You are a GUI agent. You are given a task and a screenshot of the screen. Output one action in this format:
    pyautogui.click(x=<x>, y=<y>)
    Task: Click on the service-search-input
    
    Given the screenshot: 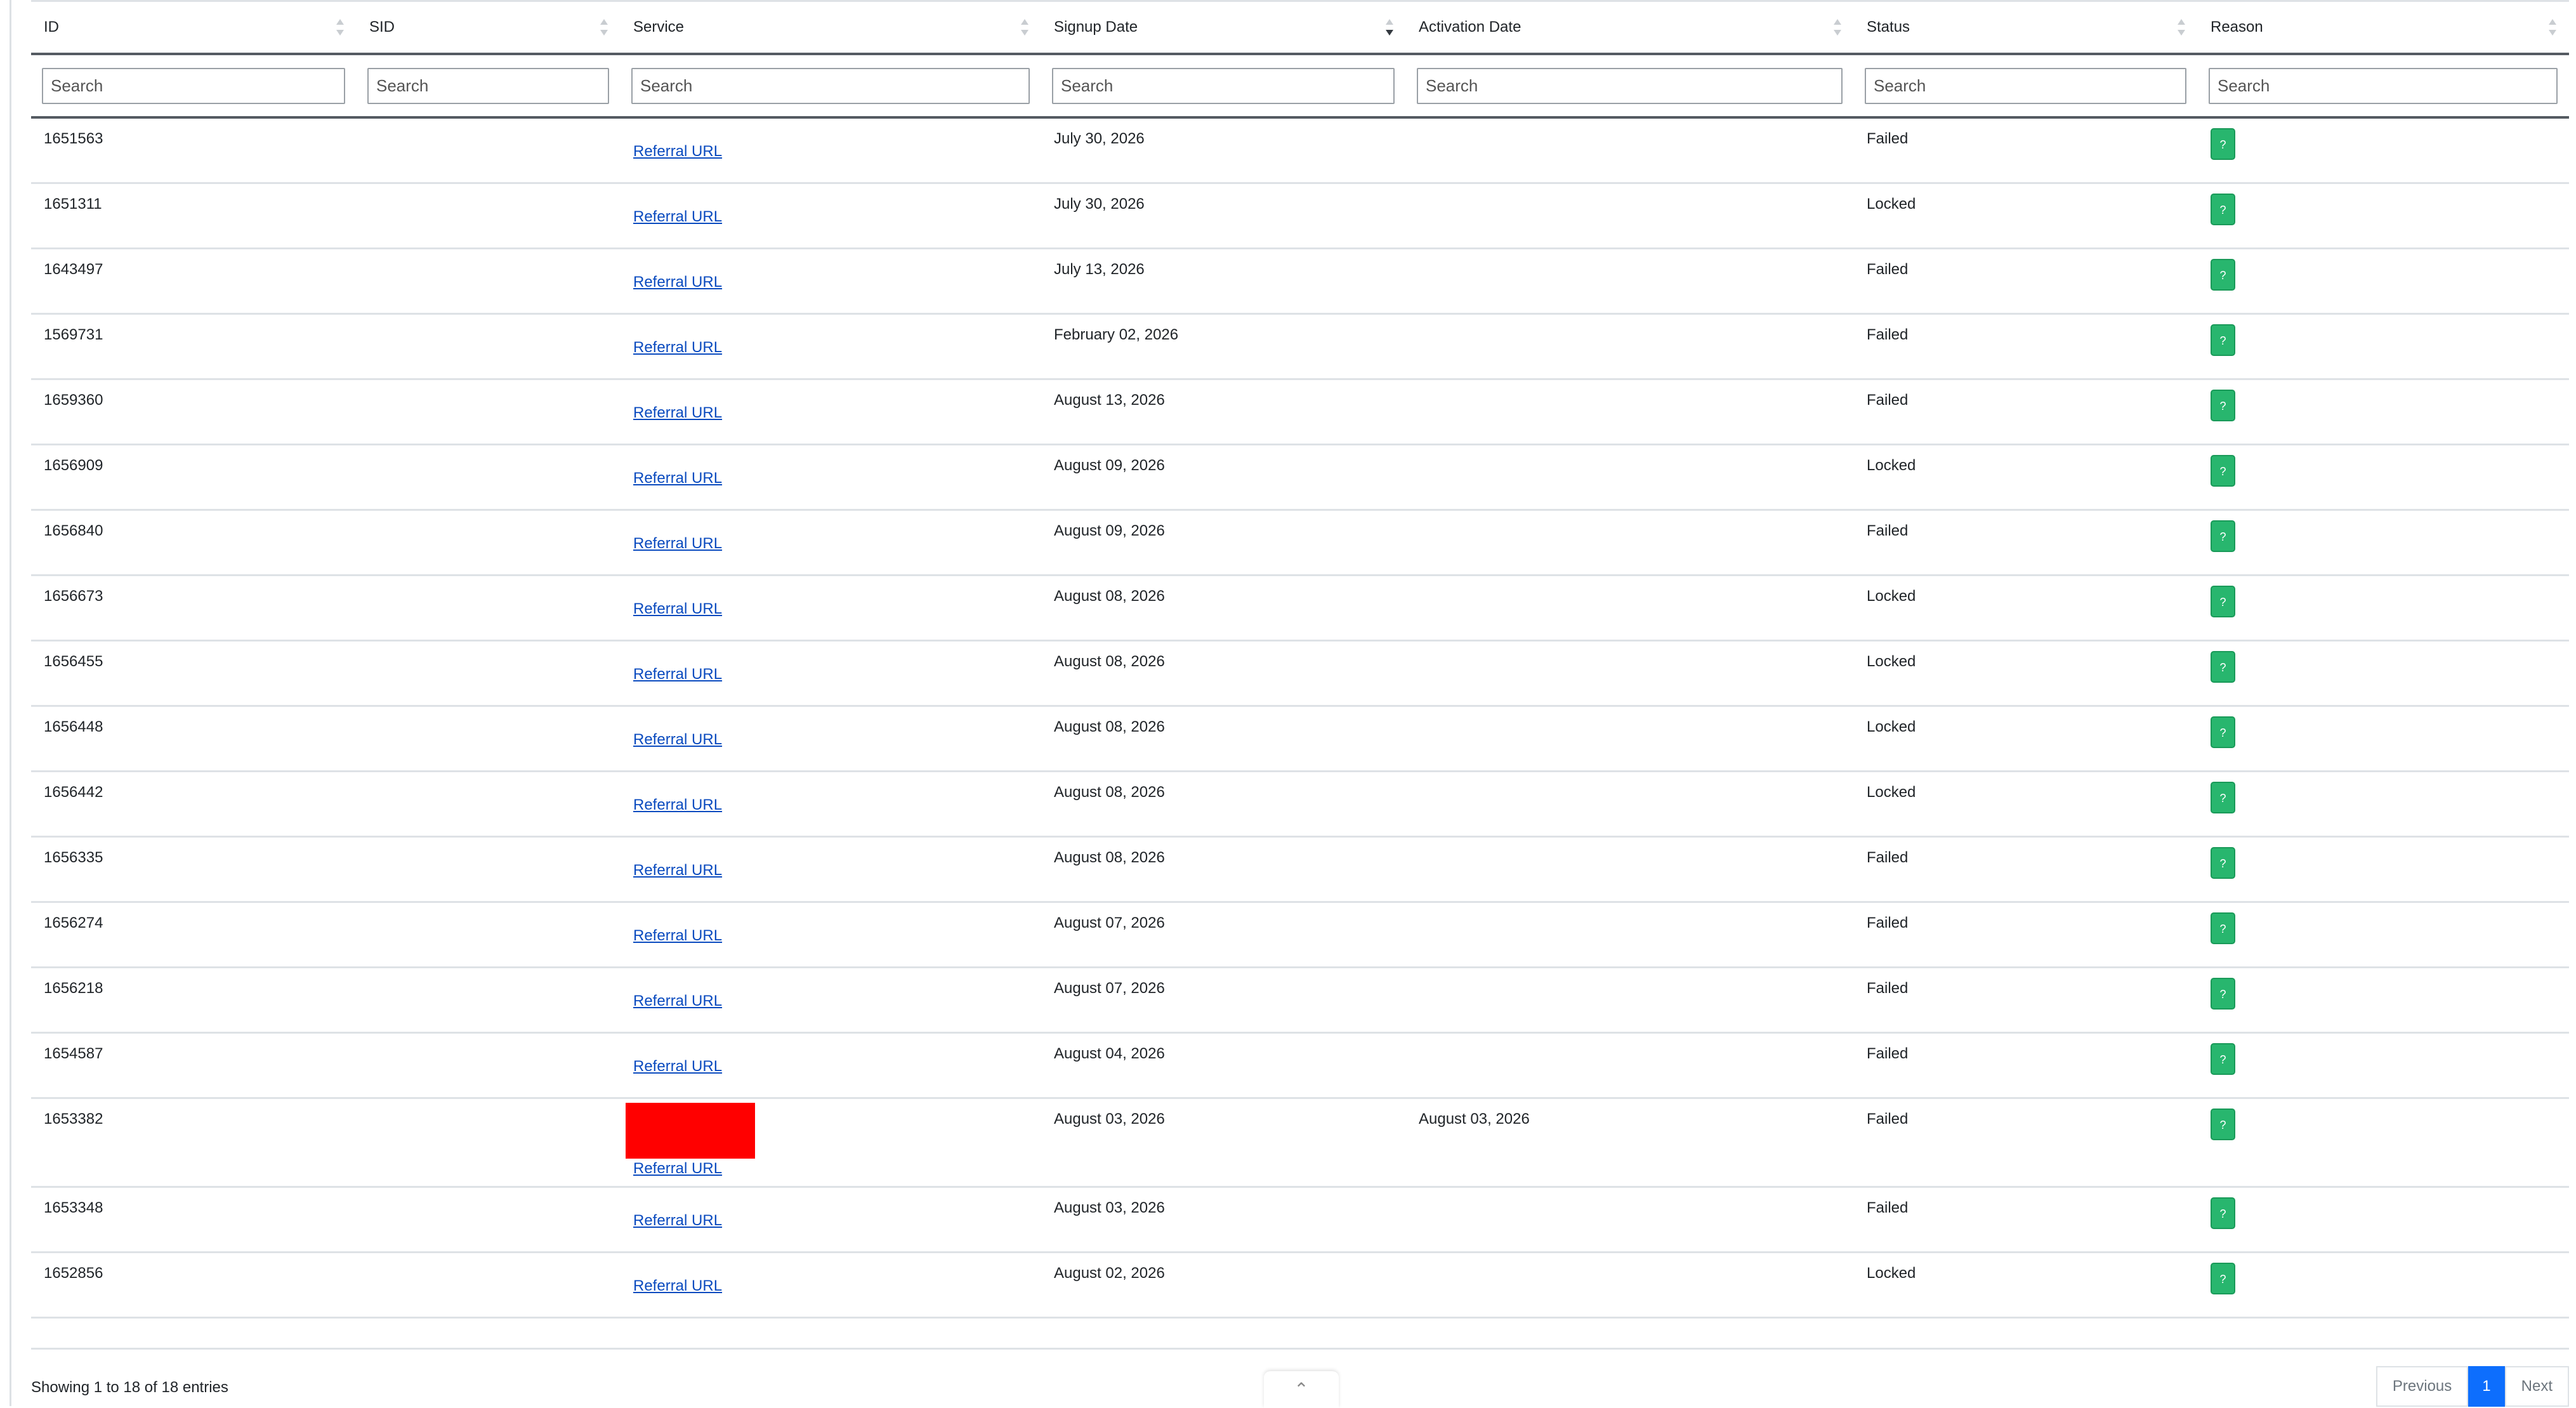 What is the action you would take?
    pyautogui.click(x=830, y=85)
    